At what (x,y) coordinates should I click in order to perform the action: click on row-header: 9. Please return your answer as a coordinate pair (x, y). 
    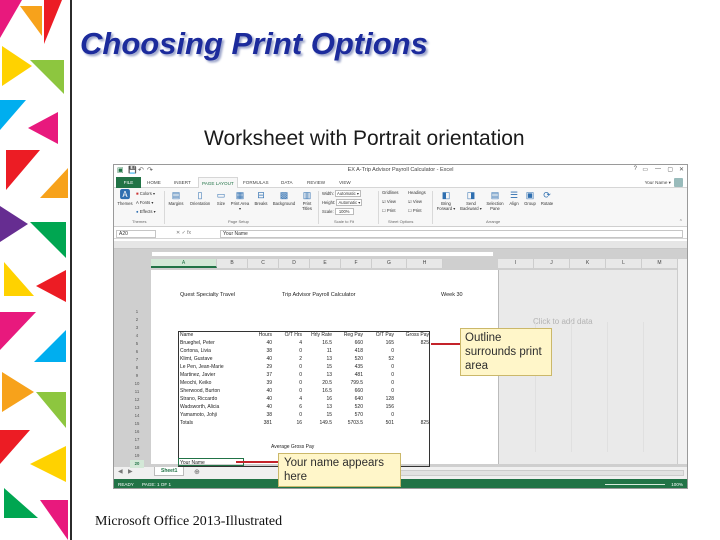
    Looking at the image, I should click on (137, 376).